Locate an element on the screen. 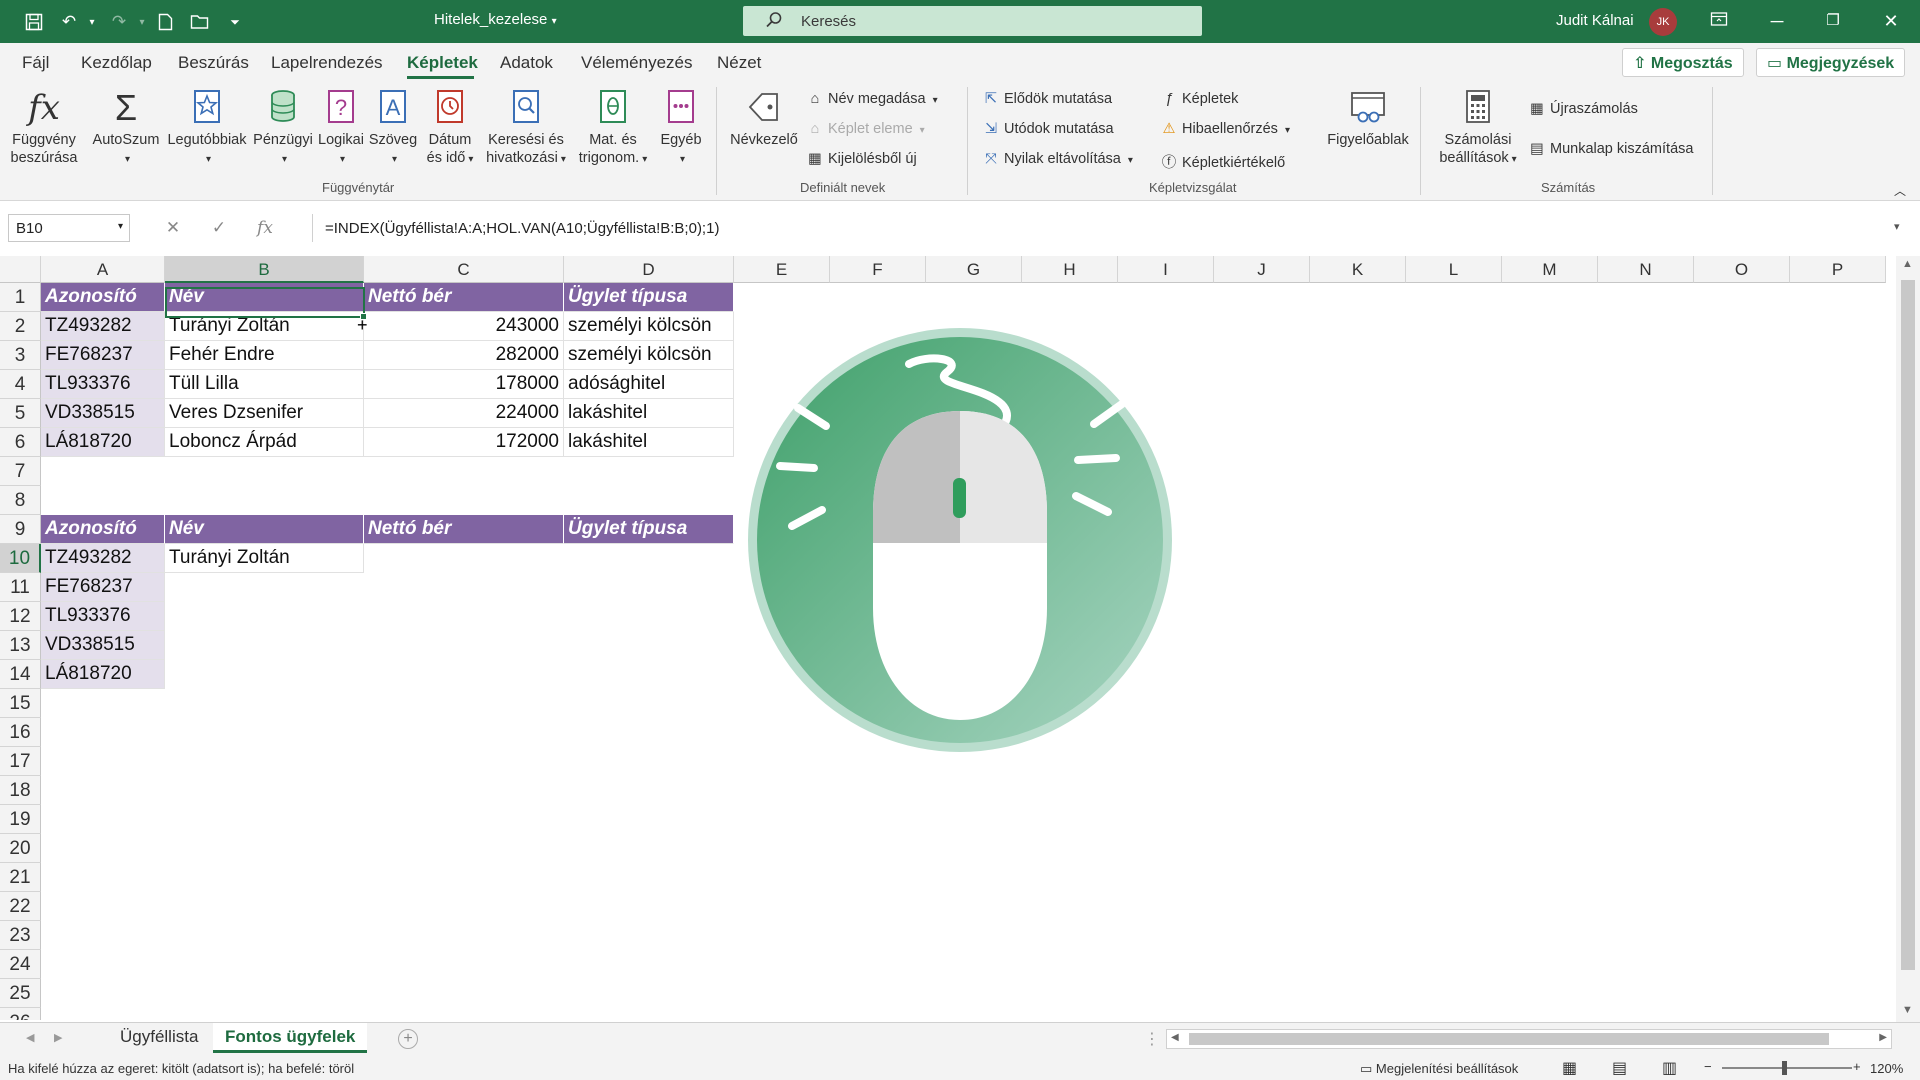 The width and height of the screenshot is (1920, 1080). next-sheet-icon: ▶ is located at coordinates (58, 1037).